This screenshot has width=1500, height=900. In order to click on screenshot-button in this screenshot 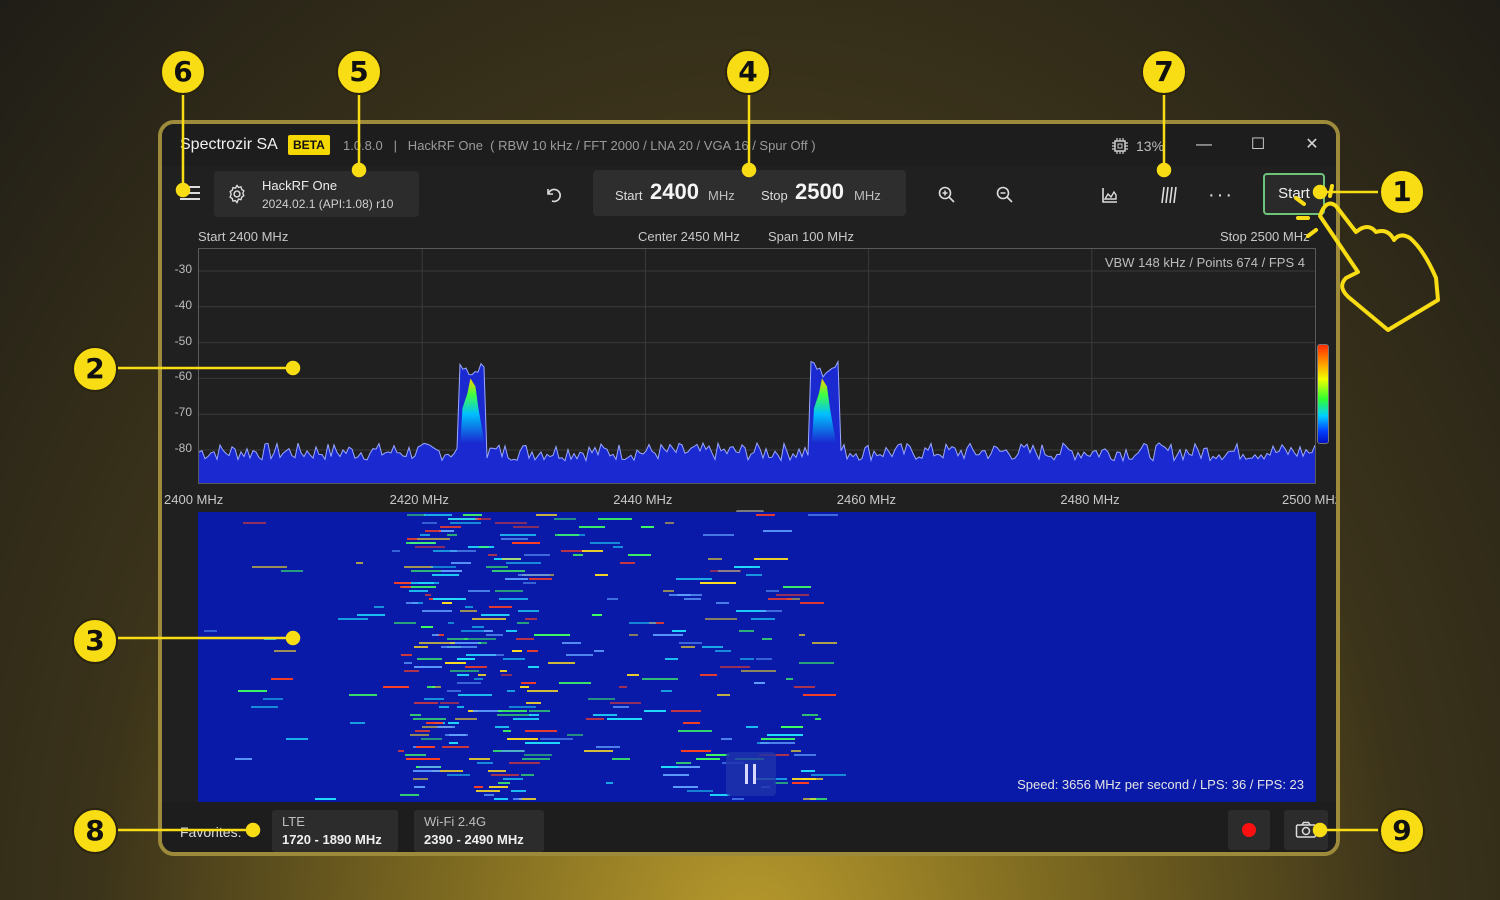, I will do `click(1306, 830)`.